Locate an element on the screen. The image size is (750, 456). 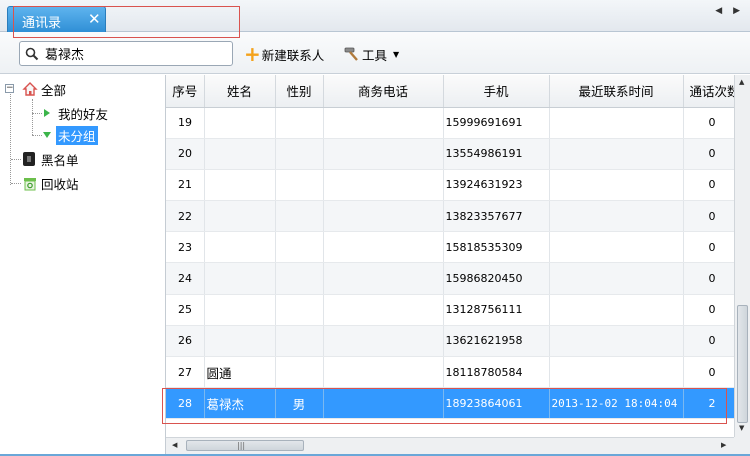
column-header-index: 序号 is located at coordinates (185, 91).